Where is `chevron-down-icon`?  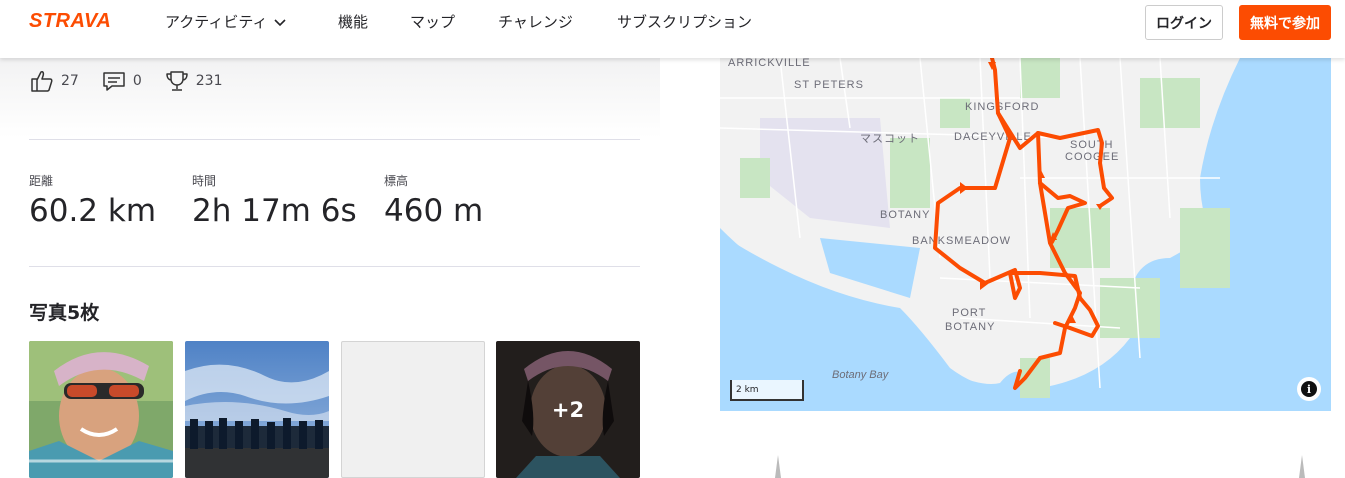 chevron-down-icon is located at coordinates (280, 22).